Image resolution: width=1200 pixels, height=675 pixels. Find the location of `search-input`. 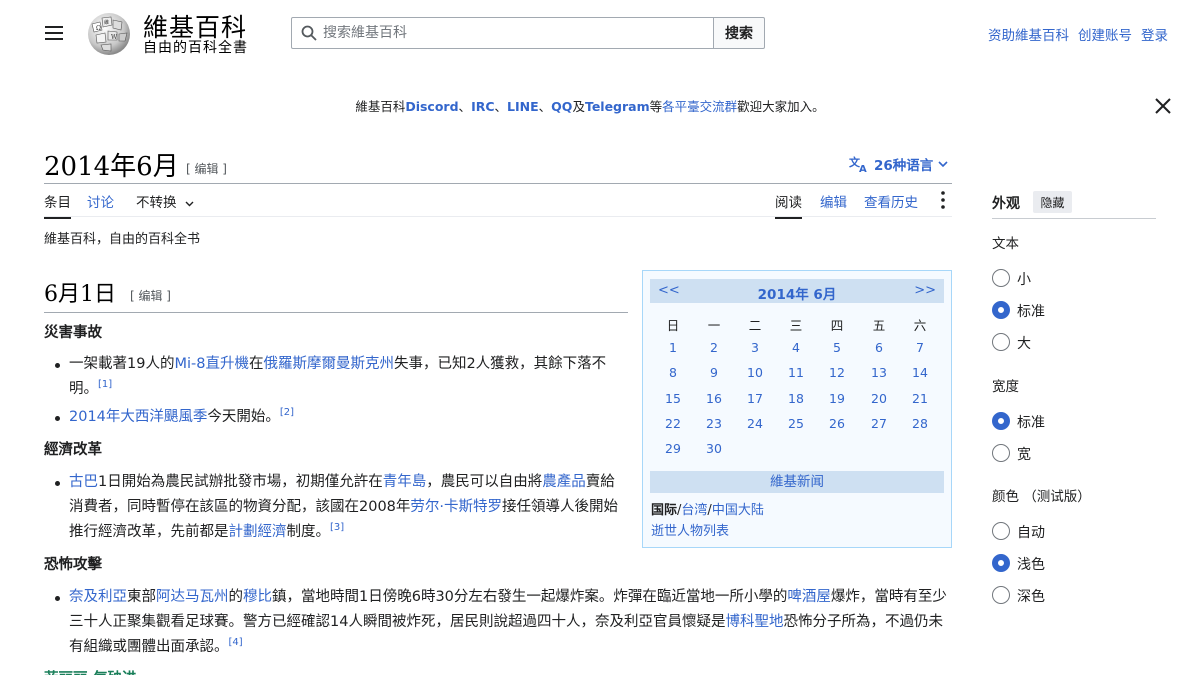

search-input is located at coordinates (513, 33).